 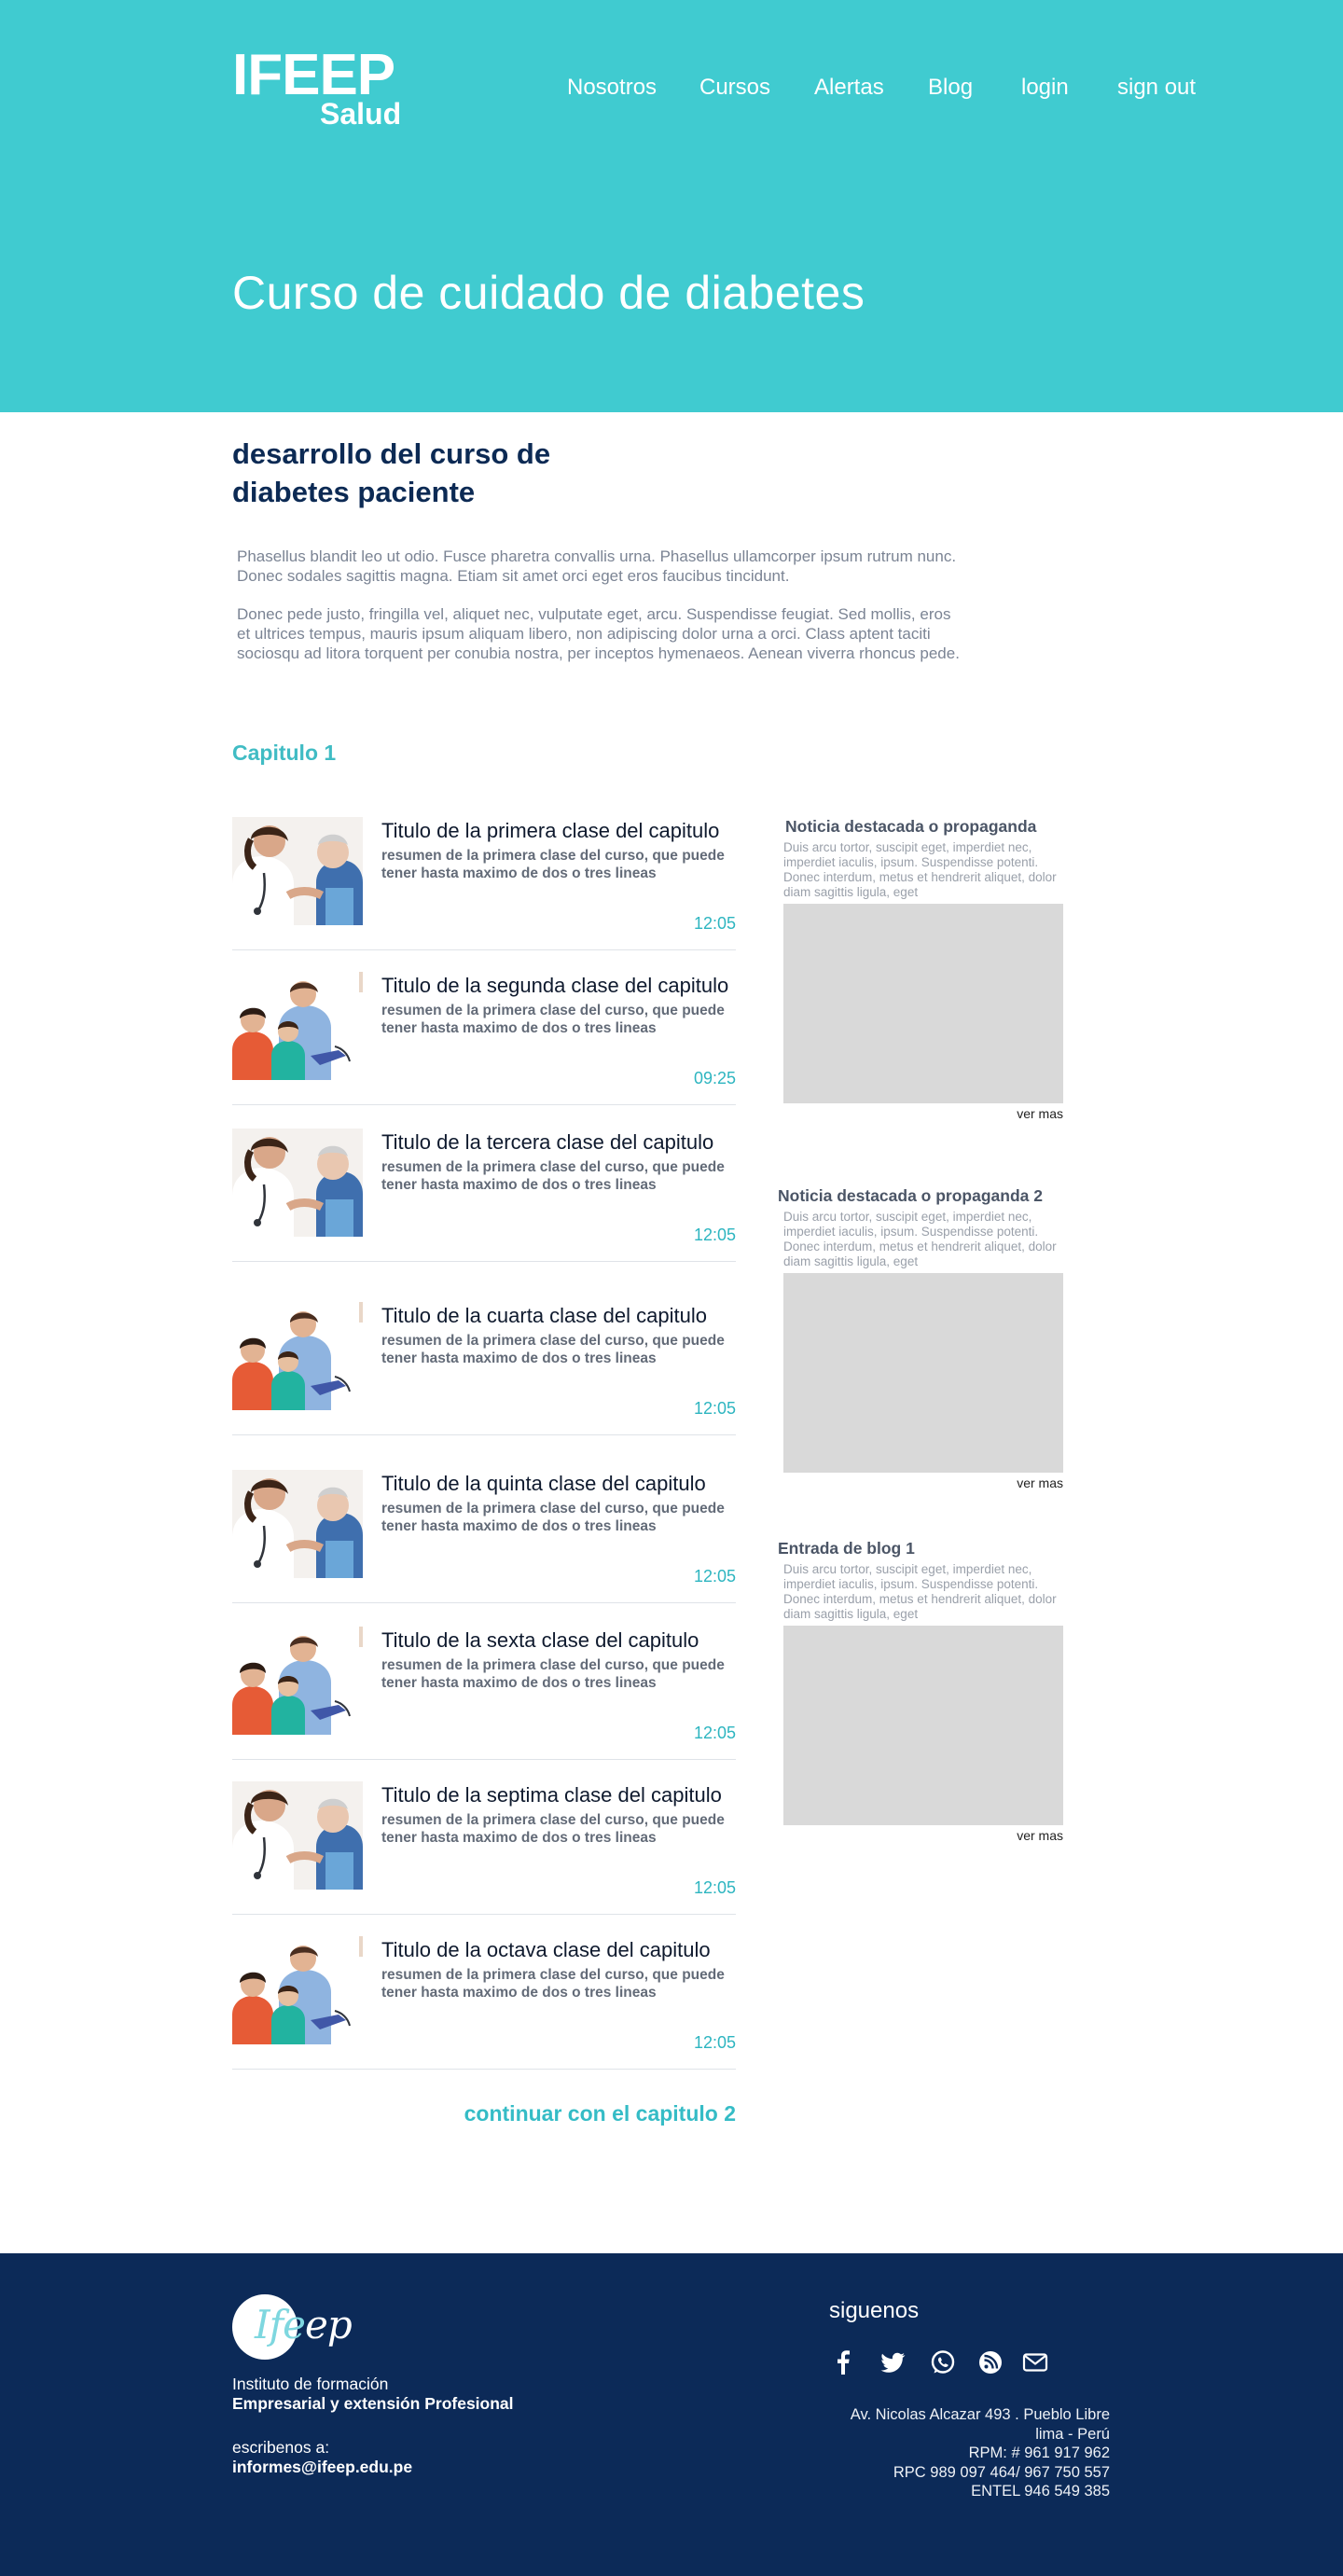 I want to click on footer-logo-text: Ifeep, so click(x=304, y=2324).